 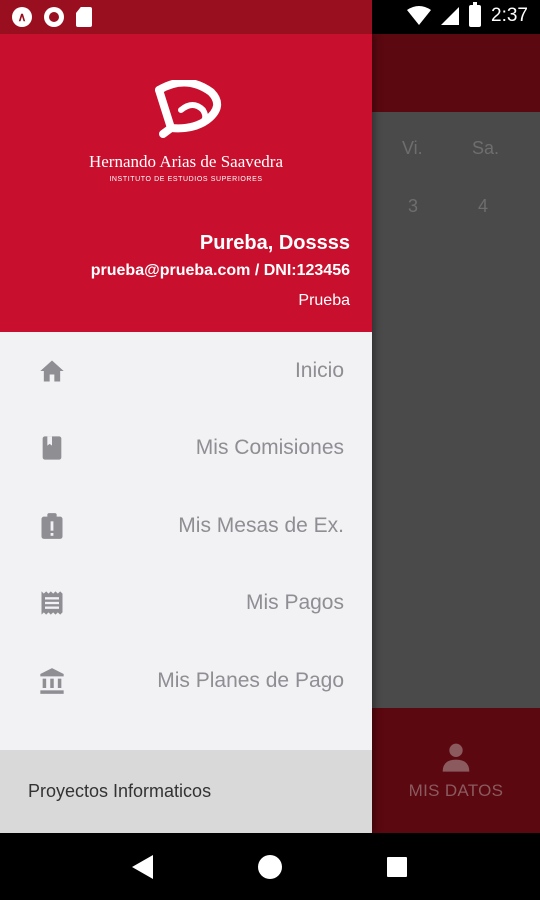 What do you see at coordinates (319, 370) in the screenshot?
I see `menu-item-label: Inicio` at bounding box center [319, 370].